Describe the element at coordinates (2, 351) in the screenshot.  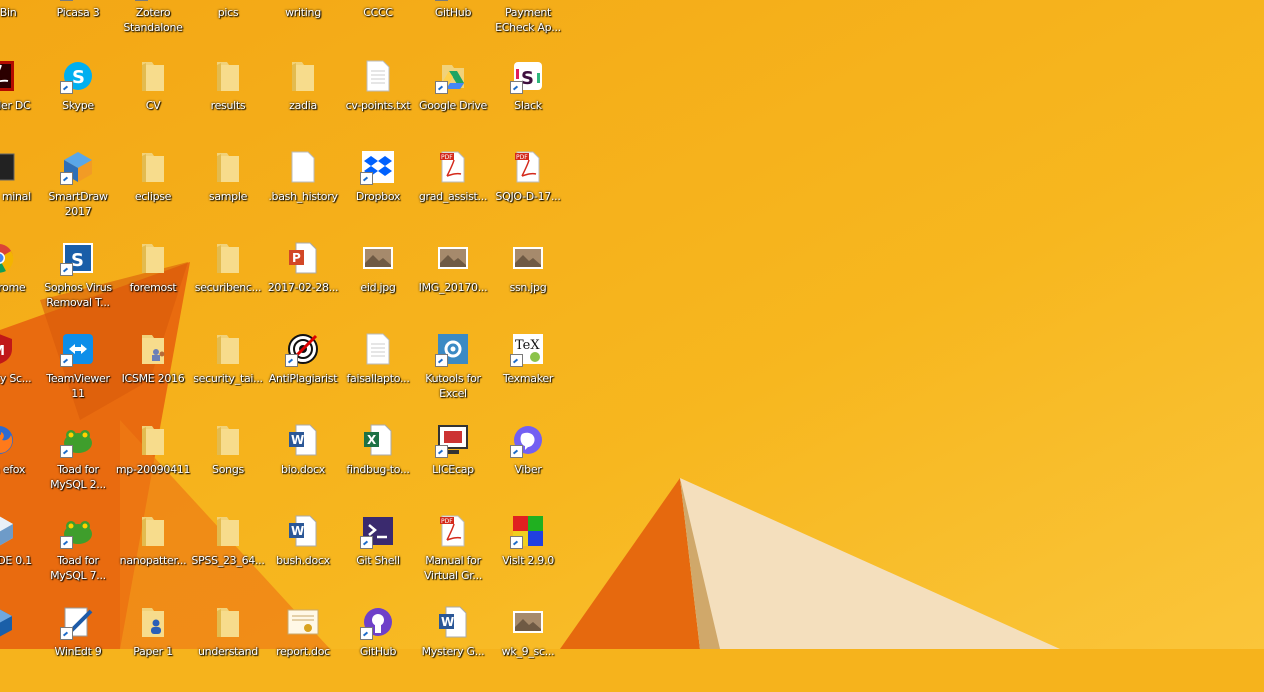
I see `svg-text: M` at that location.